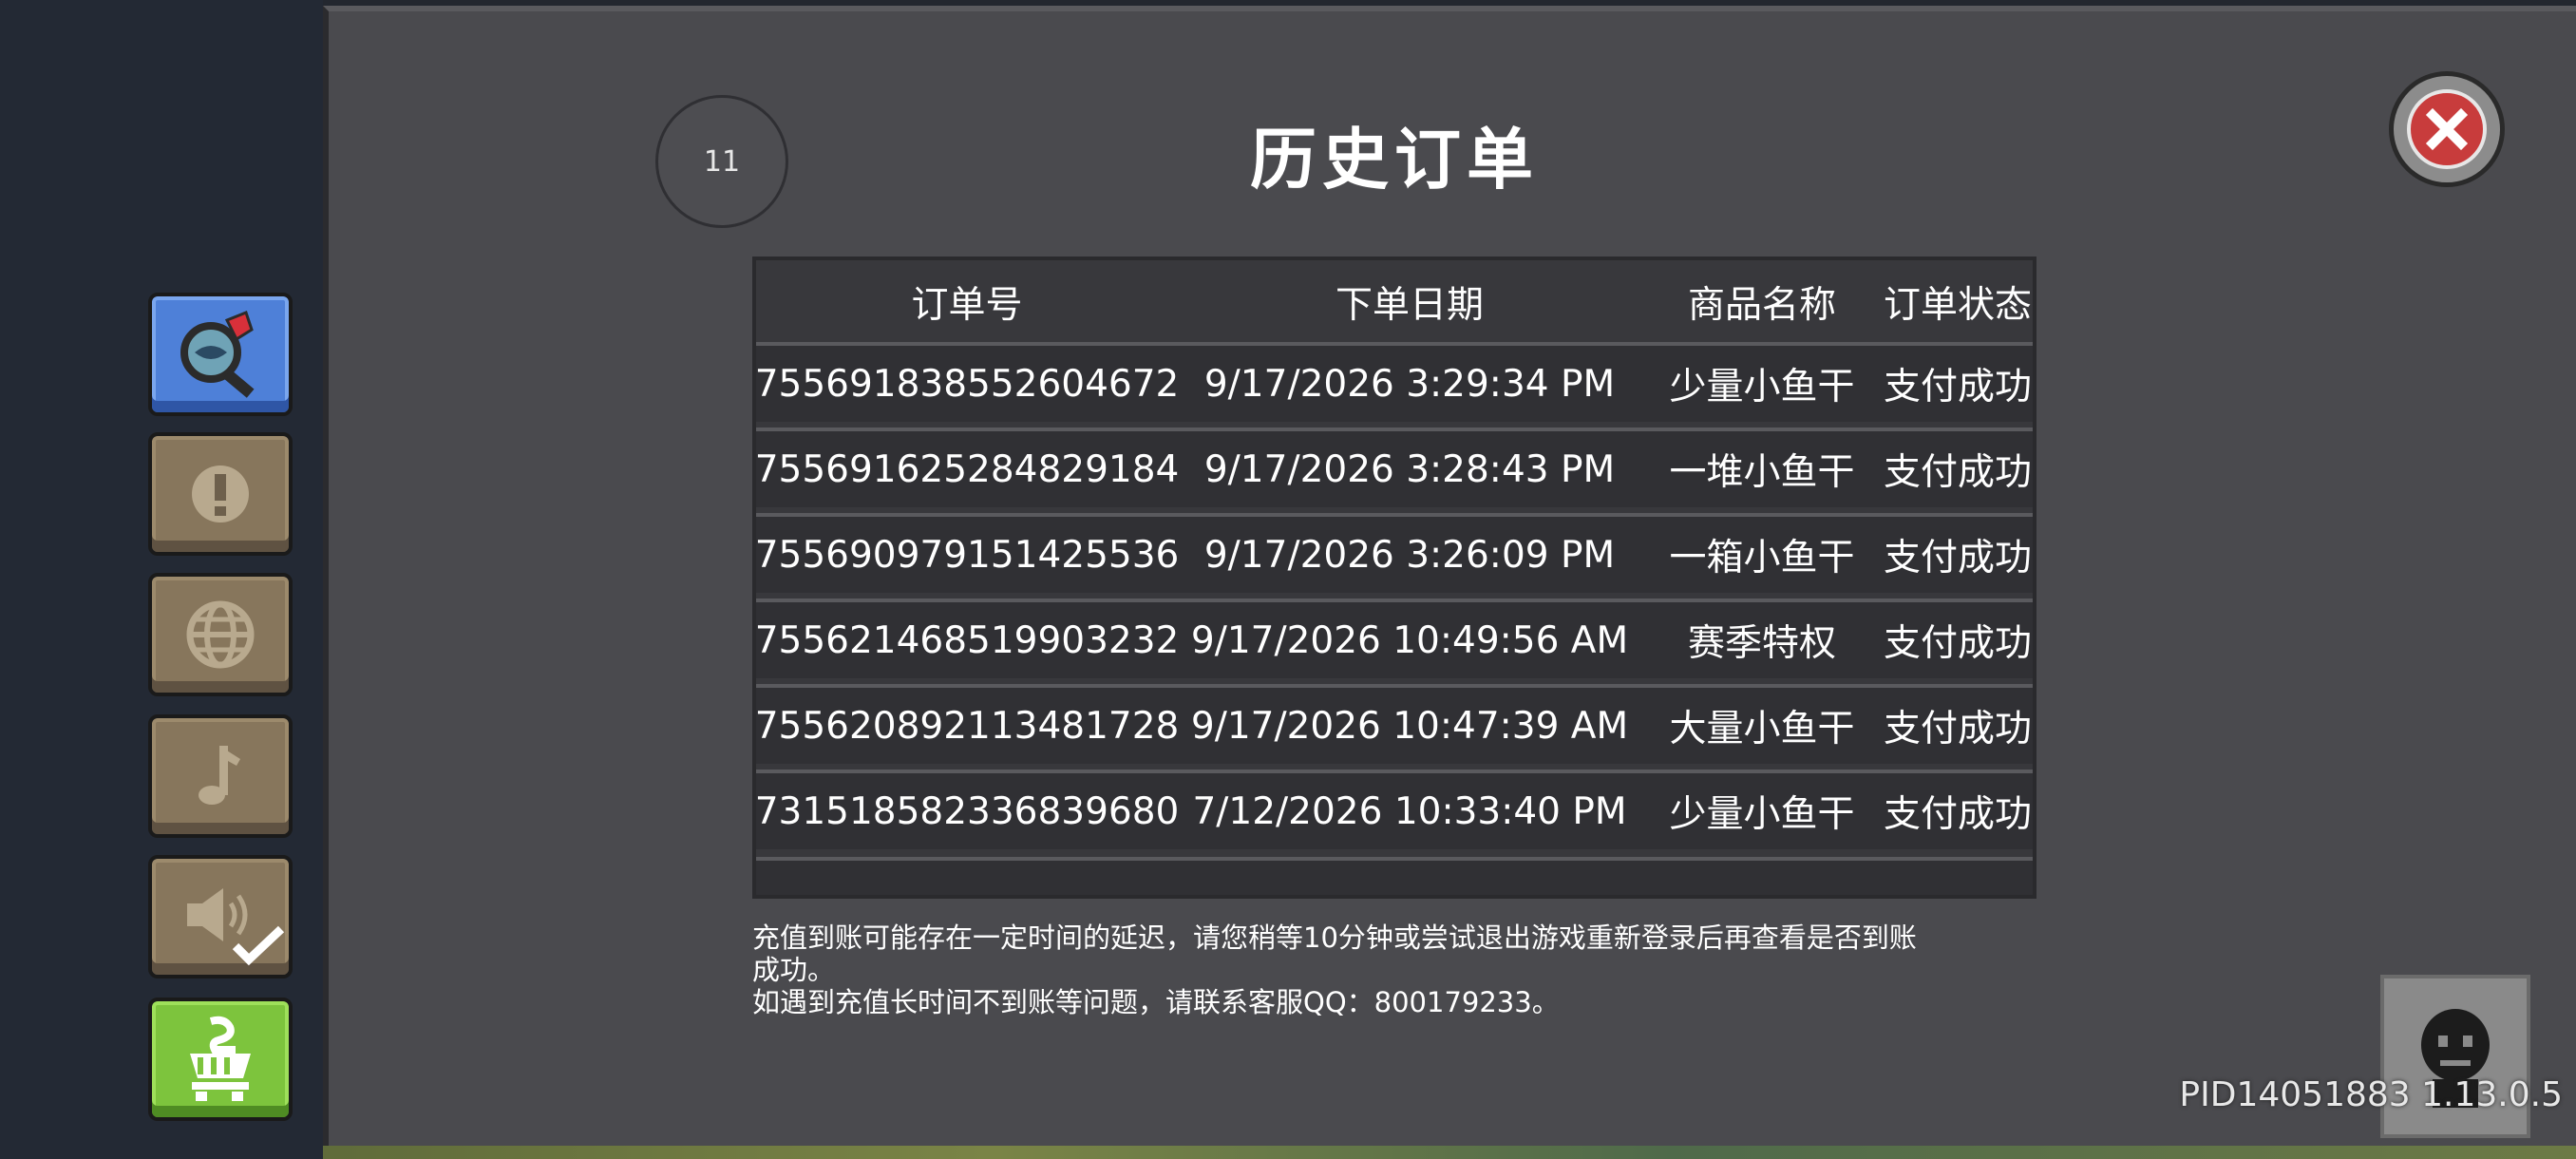  Describe the element at coordinates (1762, 472) in the screenshot. I see `product-name-cell: 一堆小鱼干` at that location.